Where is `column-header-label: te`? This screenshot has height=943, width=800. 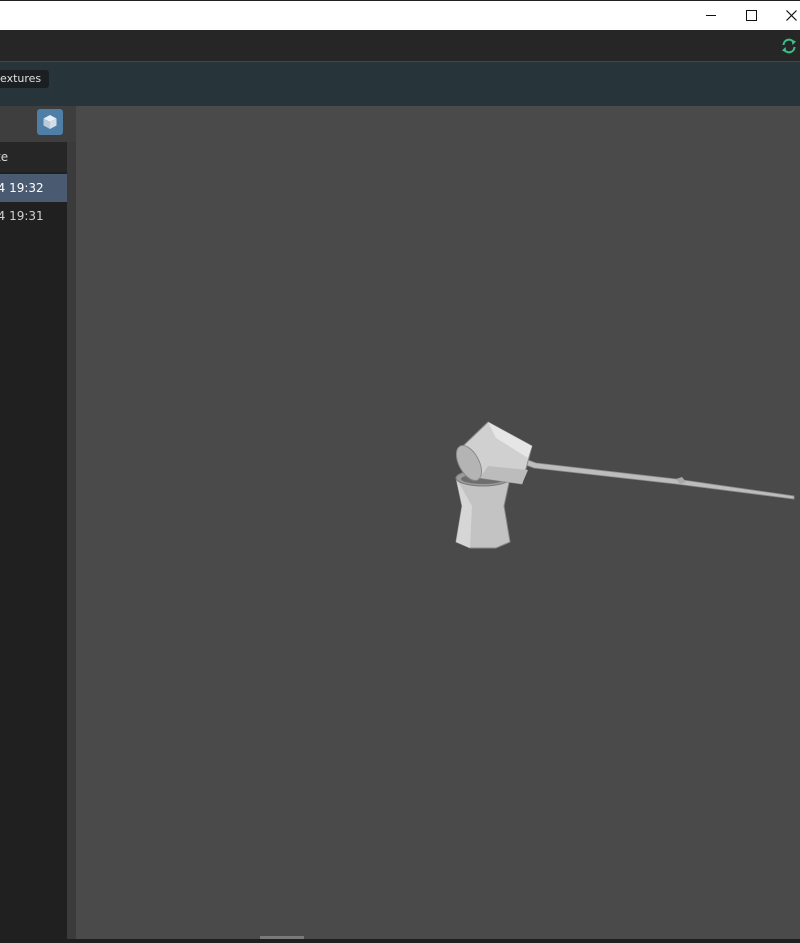
column-header-label: te is located at coordinates (4, 157).